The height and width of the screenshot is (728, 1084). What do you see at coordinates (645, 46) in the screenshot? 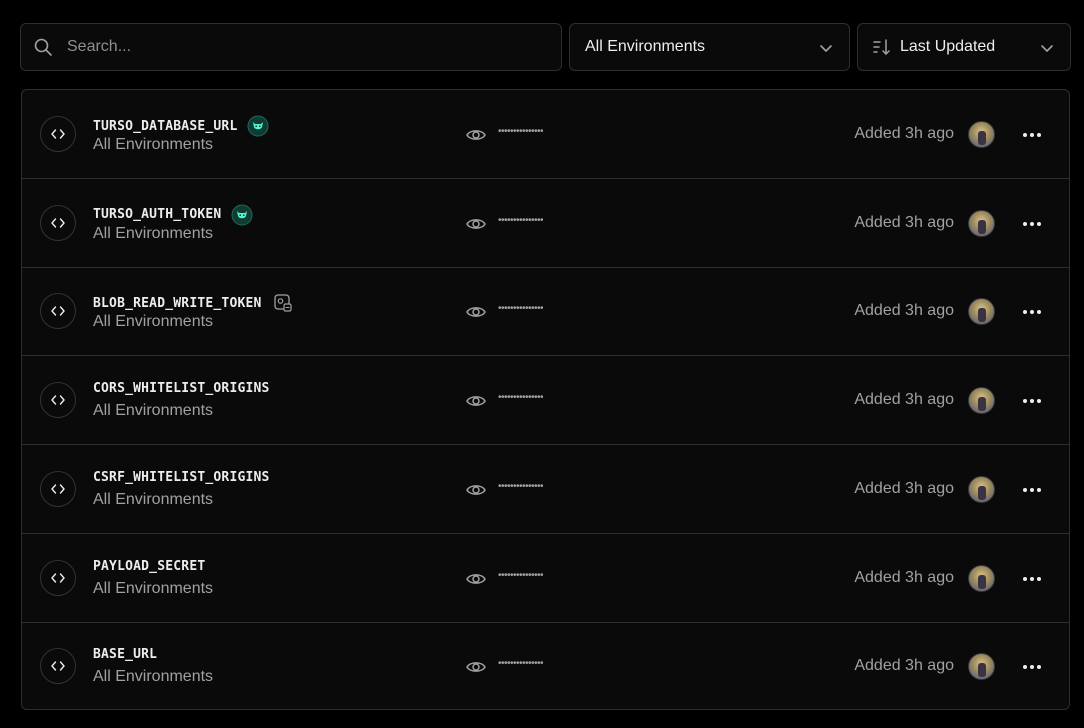
I see `environment-select-label: All Environments` at bounding box center [645, 46].